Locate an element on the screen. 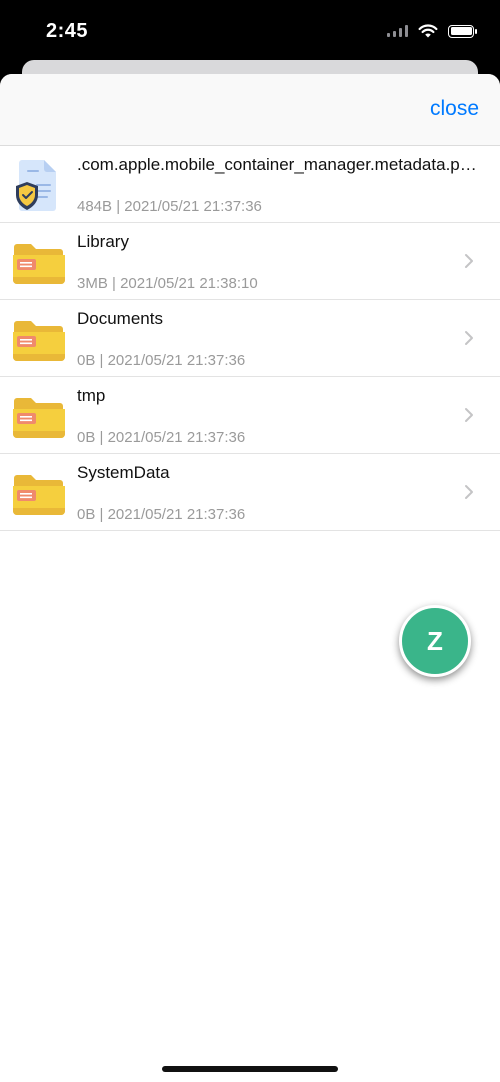  folder-row: tmp 0B | 2021/05/21 21:37:36 is located at coordinates (250, 415).